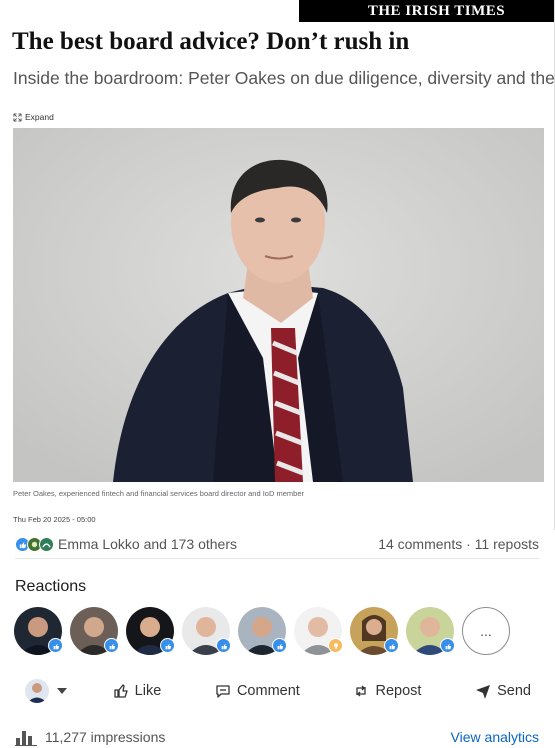 The image size is (555, 748). Describe the element at coordinates (398, 691) in the screenshot. I see `repost-label: Repost` at that location.